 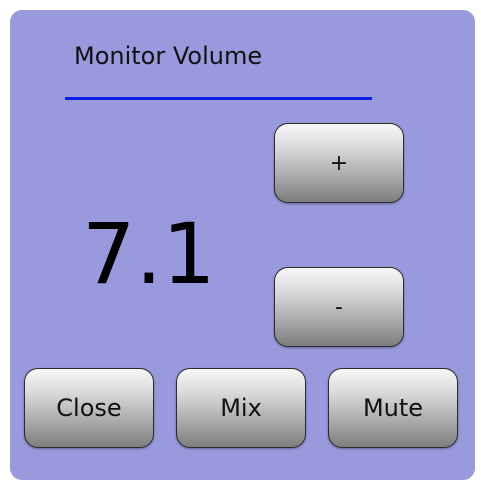 What do you see at coordinates (168, 56) in the screenshot?
I see `dialog-title: Monitor Volume` at bounding box center [168, 56].